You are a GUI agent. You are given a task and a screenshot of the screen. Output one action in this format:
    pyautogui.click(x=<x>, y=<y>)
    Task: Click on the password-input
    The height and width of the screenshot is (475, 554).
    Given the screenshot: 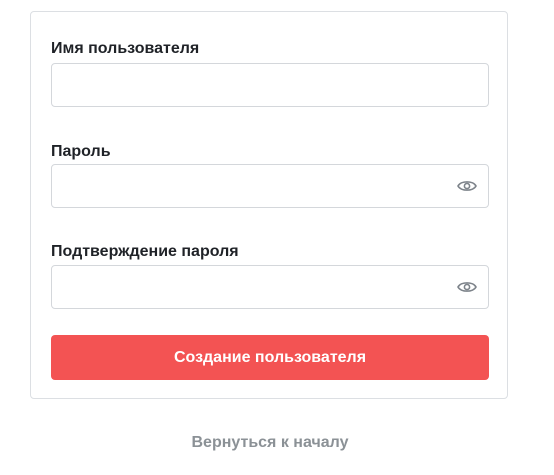 What is the action you would take?
    pyautogui.click(x=270, y=186)
    